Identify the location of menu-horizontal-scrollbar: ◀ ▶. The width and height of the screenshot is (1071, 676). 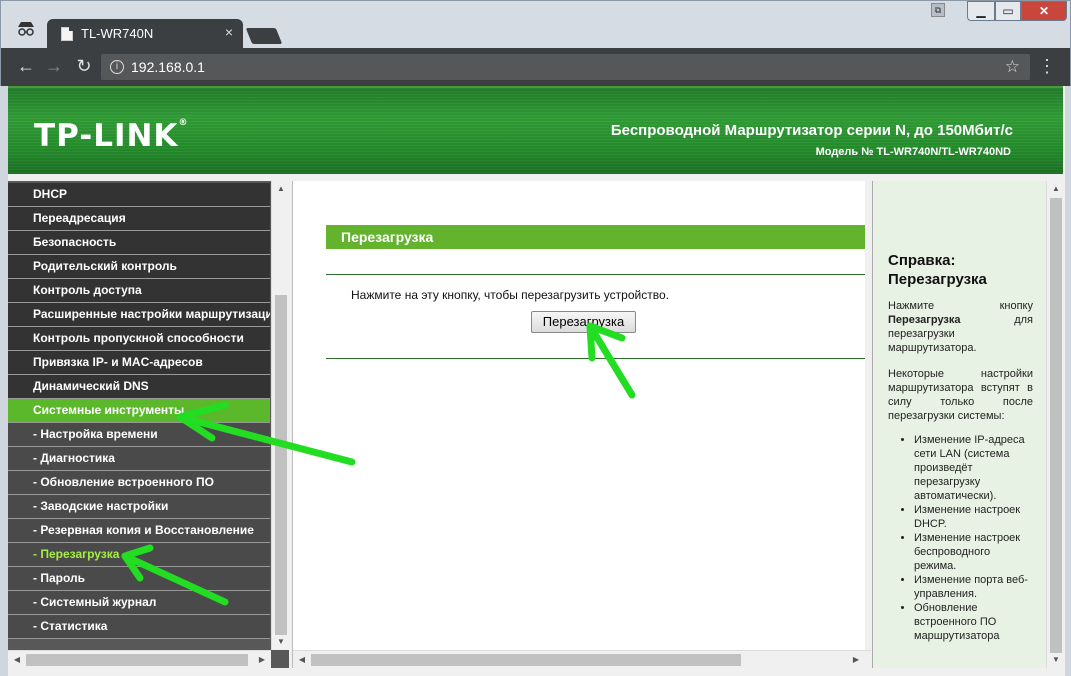
(139, 659).